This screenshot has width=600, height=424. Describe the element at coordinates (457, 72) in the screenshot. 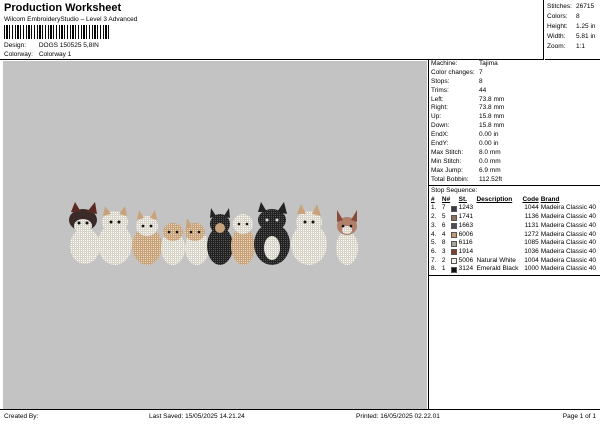

I see `stat-row: Color changes: 7` at that location.